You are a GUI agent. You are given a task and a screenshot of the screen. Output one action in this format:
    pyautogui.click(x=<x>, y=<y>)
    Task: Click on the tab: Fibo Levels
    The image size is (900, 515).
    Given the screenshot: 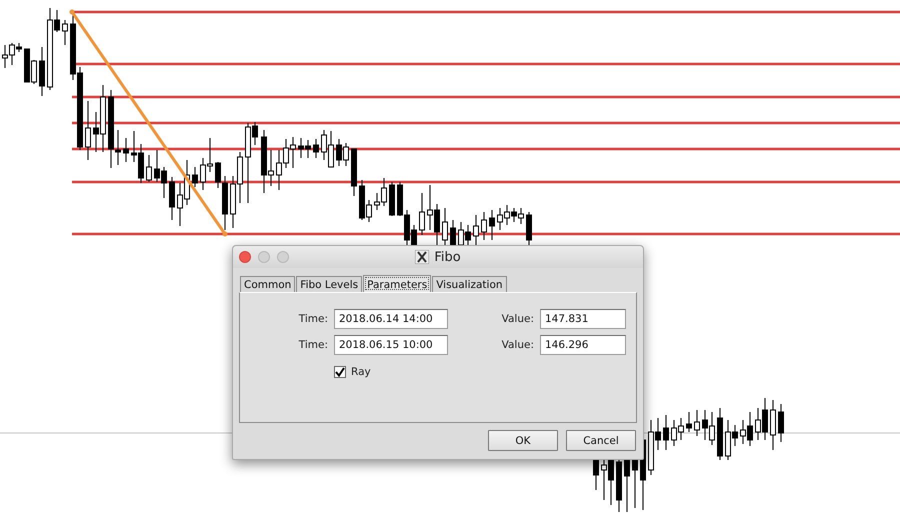 What is the action you would take?
    pyautogui.click(x=329, y=284)
    